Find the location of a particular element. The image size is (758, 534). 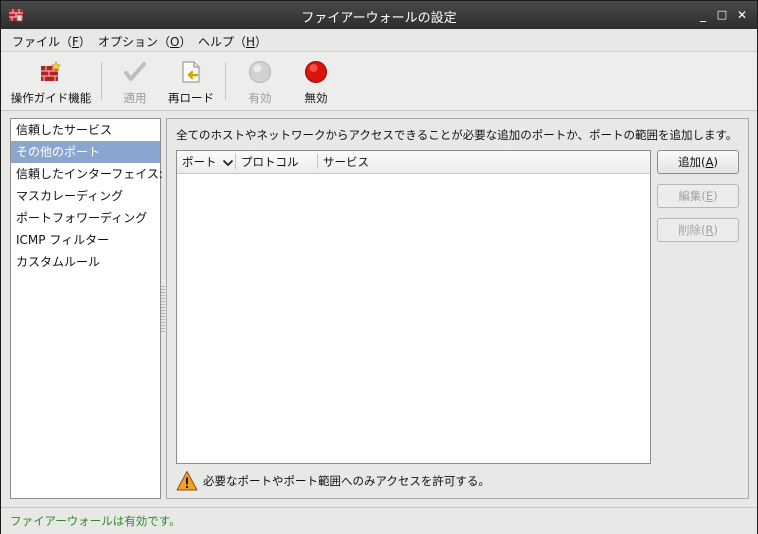

add-button: 追加(A) is located at coordinates (698, 162).